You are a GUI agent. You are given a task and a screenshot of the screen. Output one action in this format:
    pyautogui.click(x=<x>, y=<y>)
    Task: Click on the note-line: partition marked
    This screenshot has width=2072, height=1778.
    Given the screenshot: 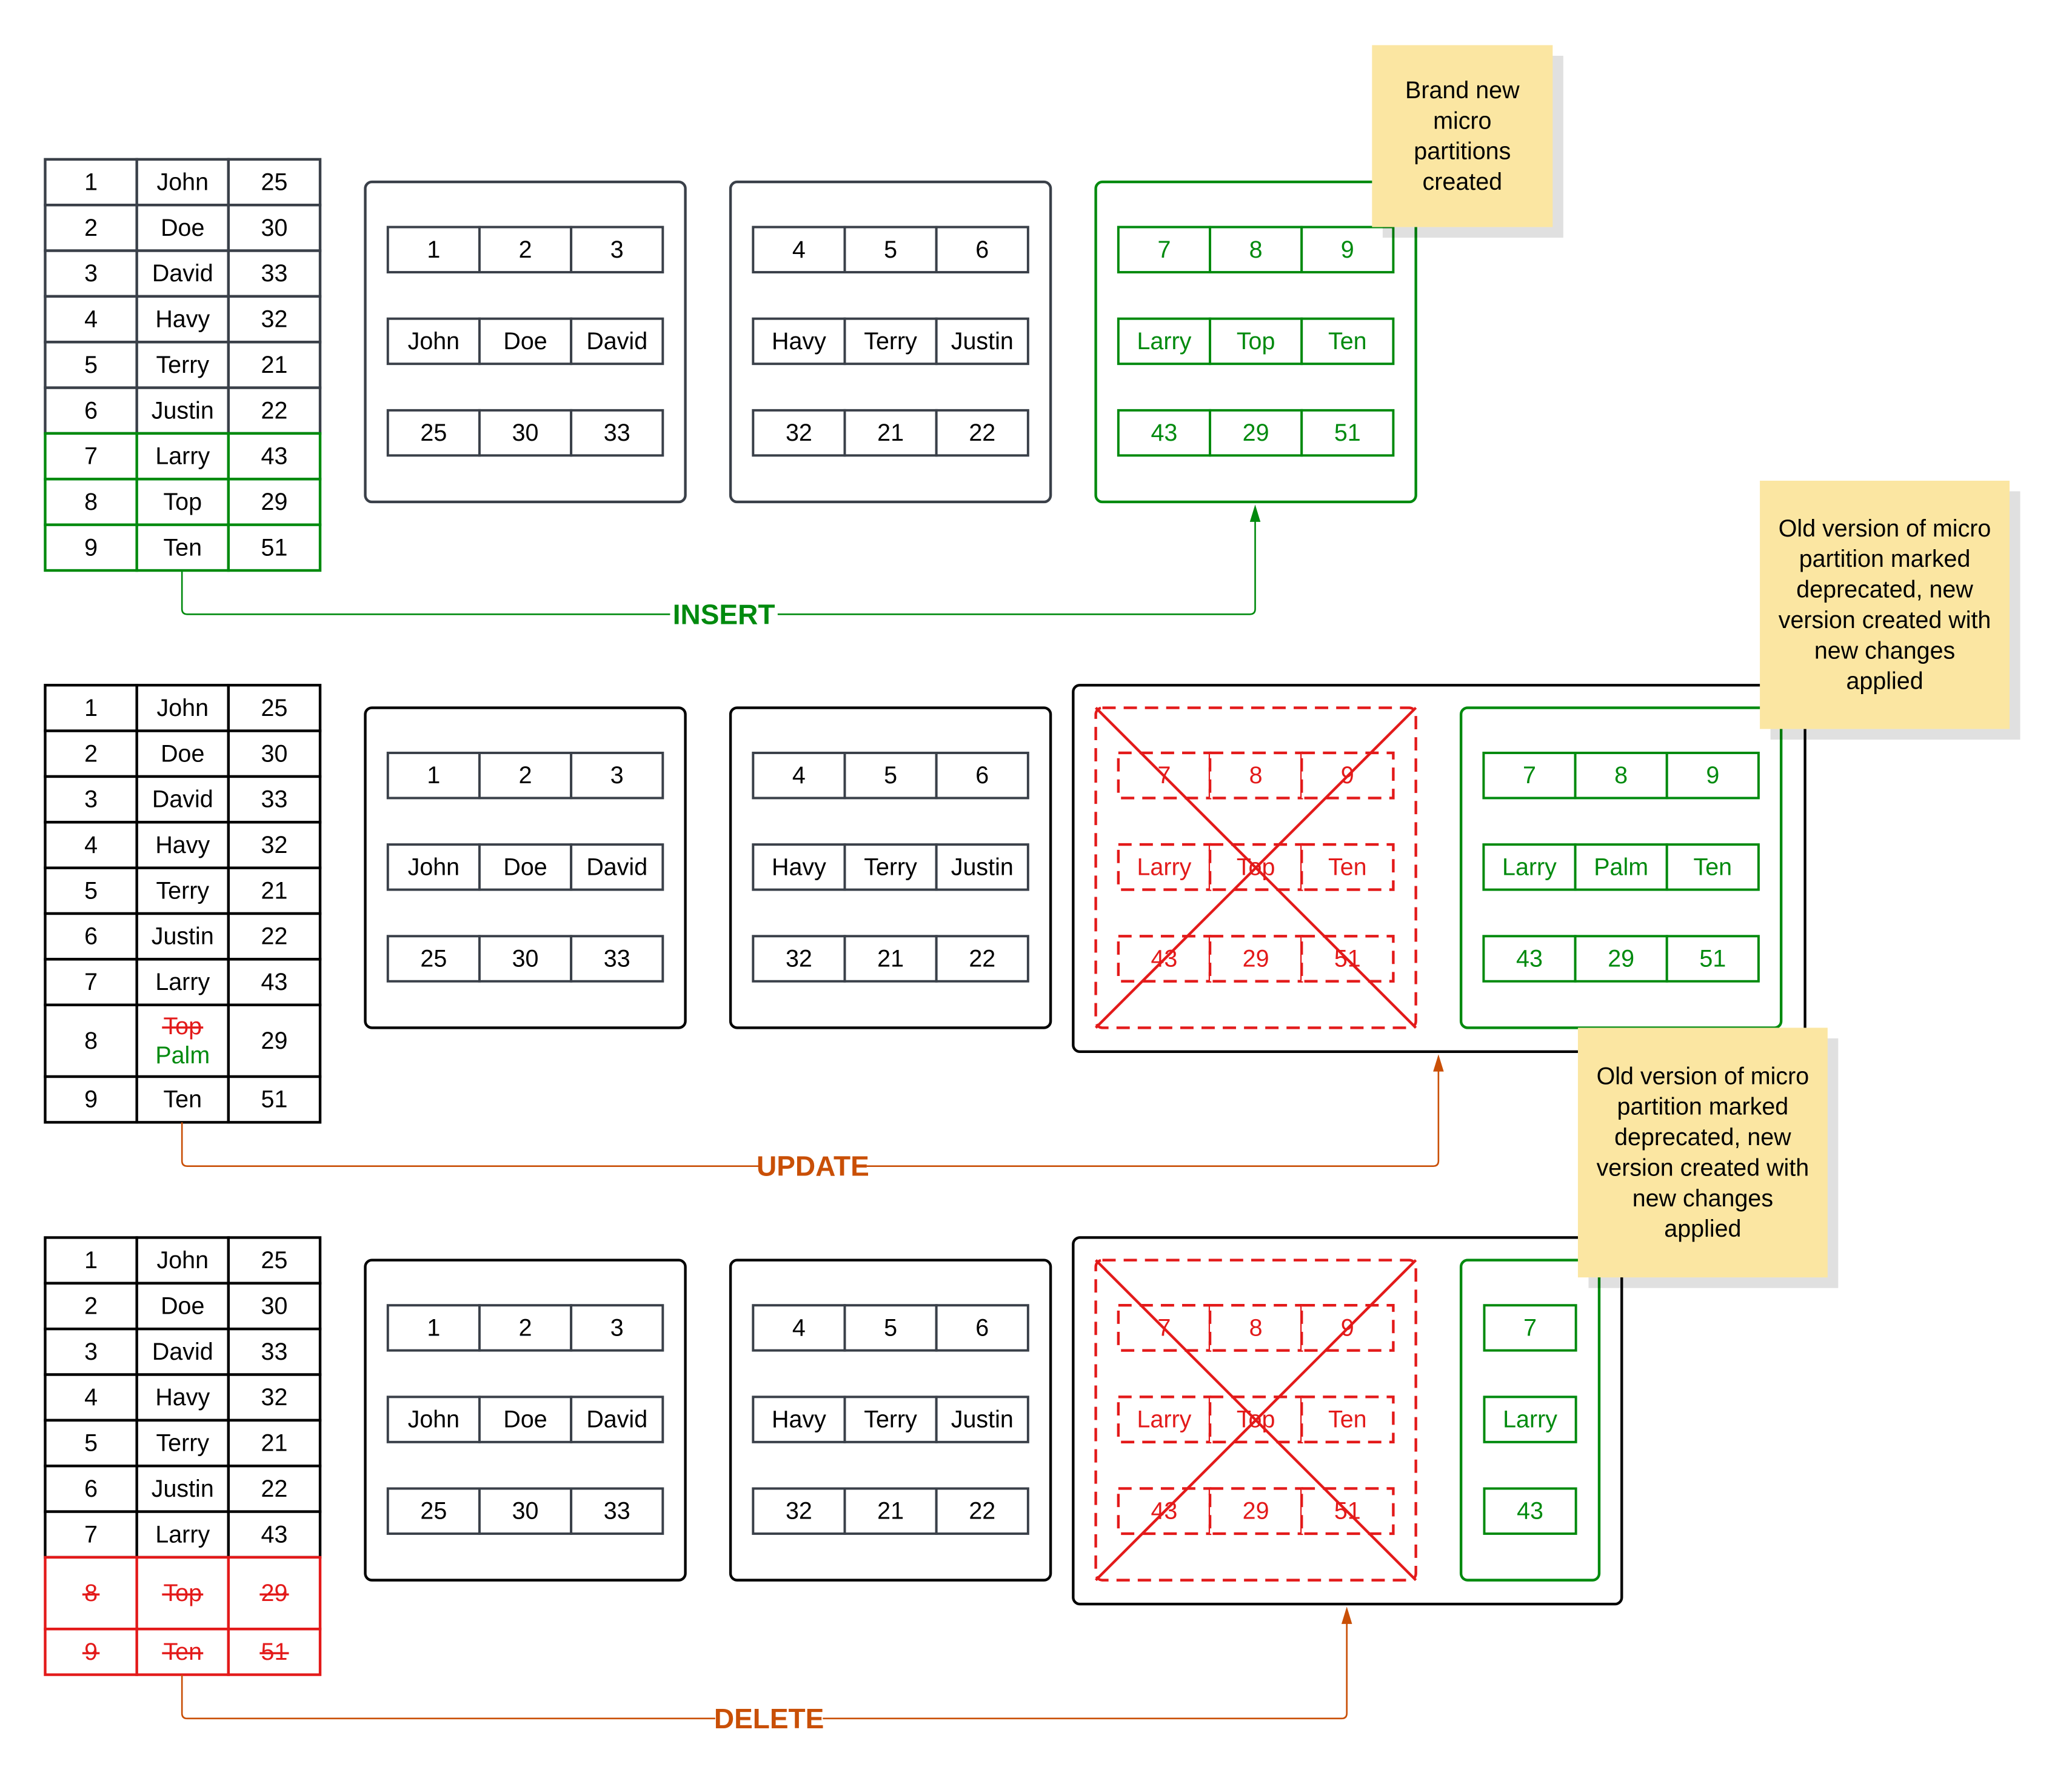 What is the action you would take?
    pyautogui.click(x=1885, y=559)
    